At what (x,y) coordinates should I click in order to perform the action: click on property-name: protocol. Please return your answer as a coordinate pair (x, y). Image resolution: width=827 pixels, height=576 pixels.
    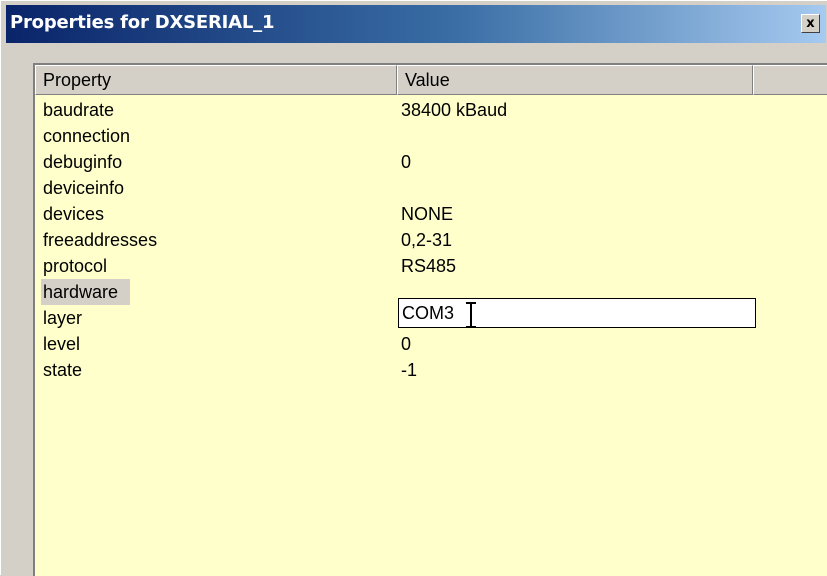
    Looking at the image, I should click on (75, 266).